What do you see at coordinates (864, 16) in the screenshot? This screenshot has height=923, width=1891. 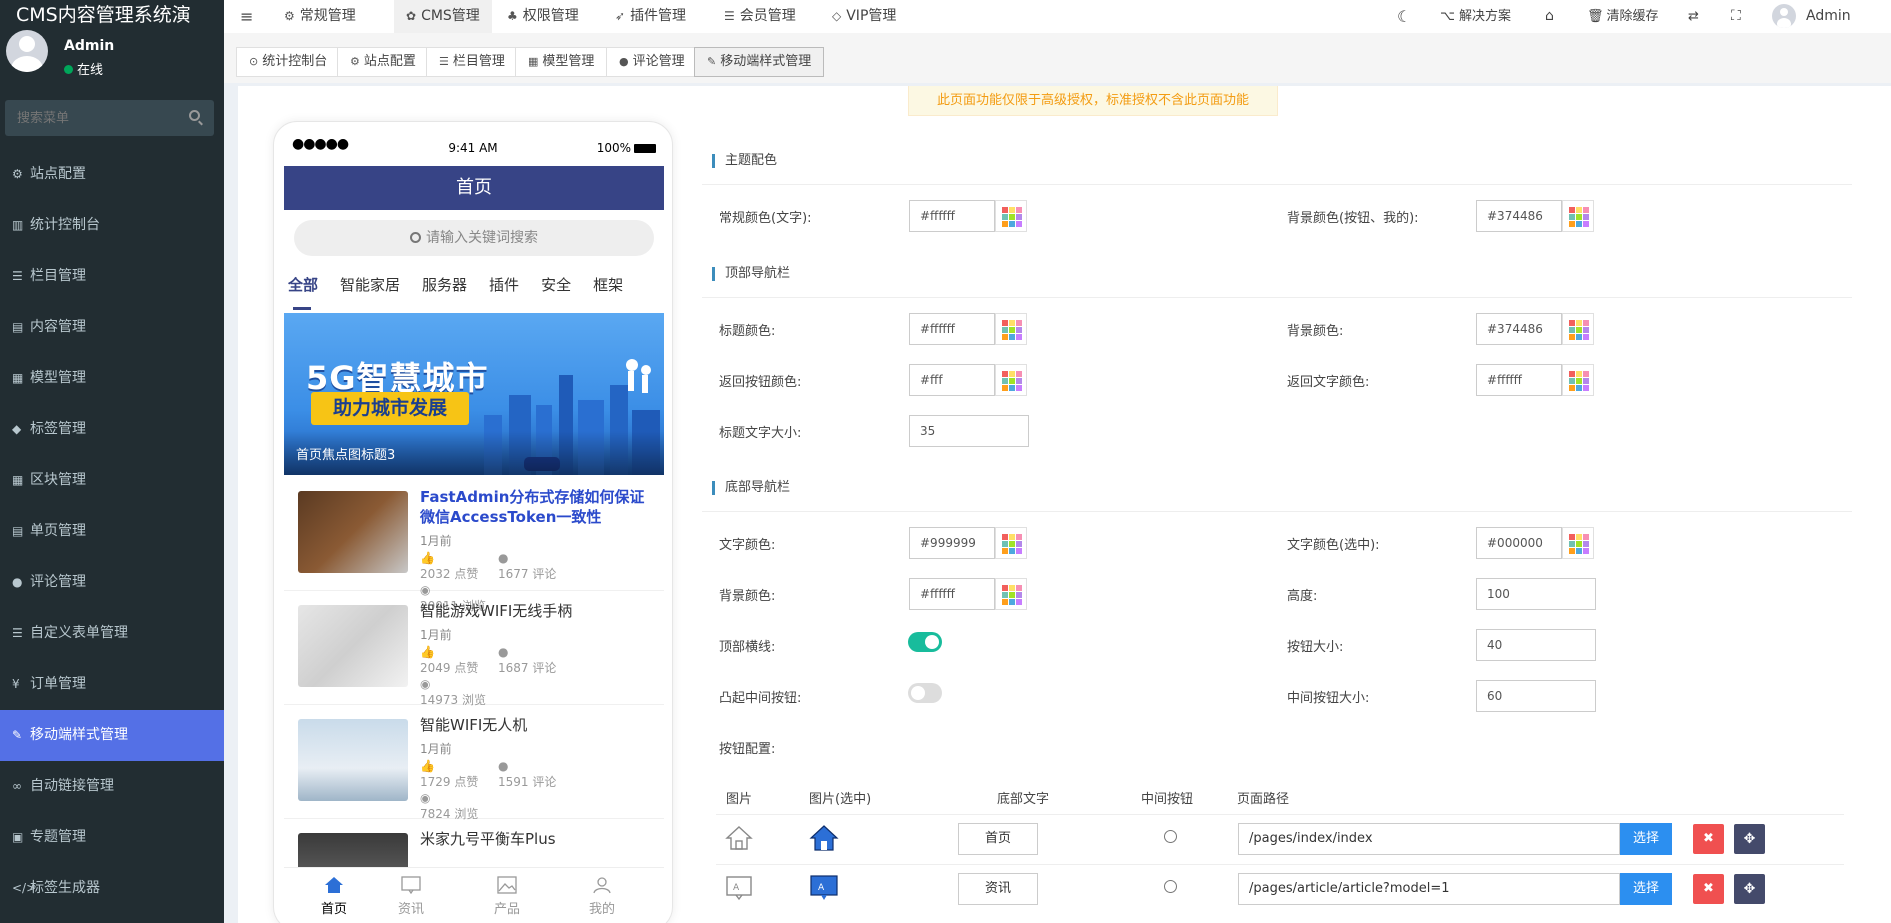 I see `topnav-vip: ◇ VIP管理` at bounding box center [864, 16].